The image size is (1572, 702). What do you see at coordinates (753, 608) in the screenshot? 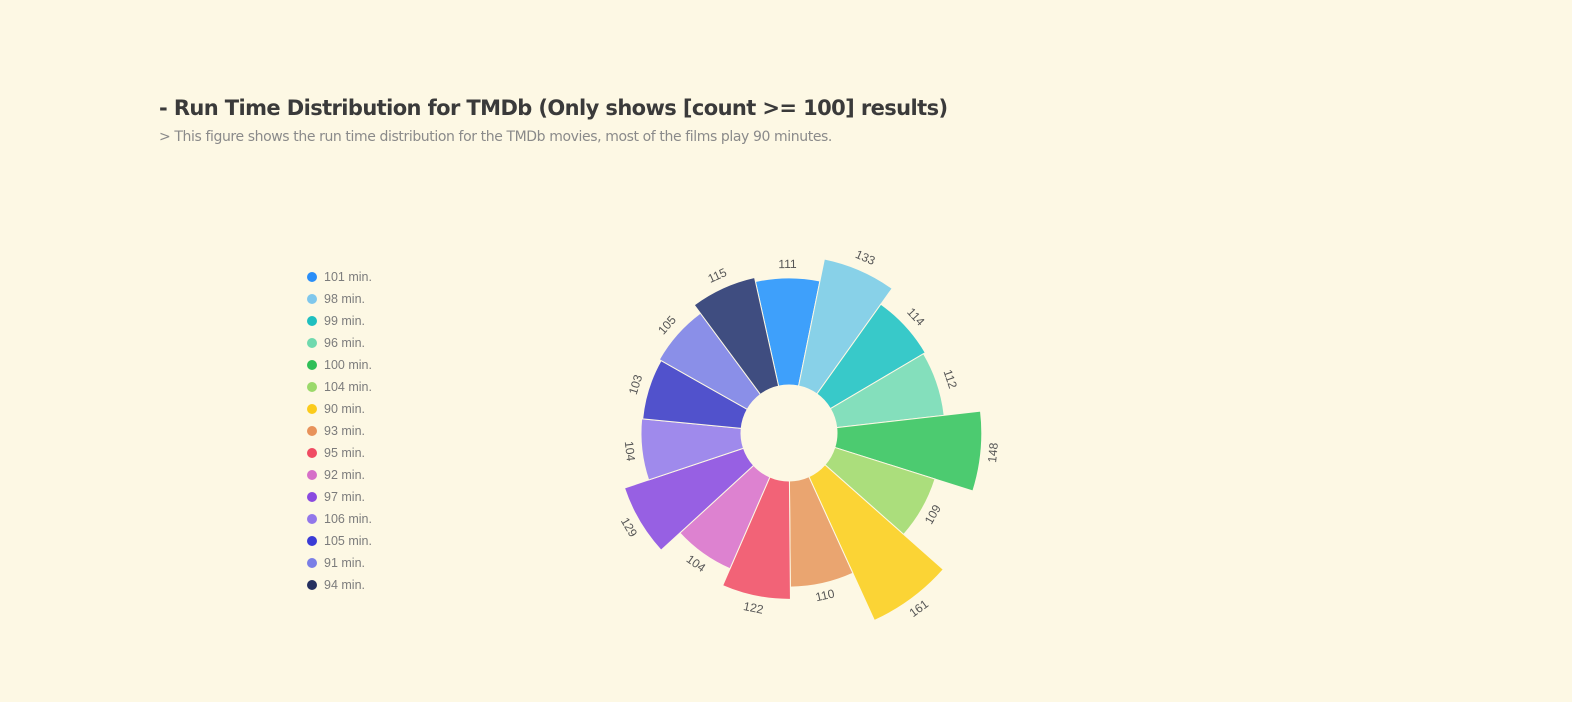
I see `slice-value-label: 122` at bounding box center [753, 608].